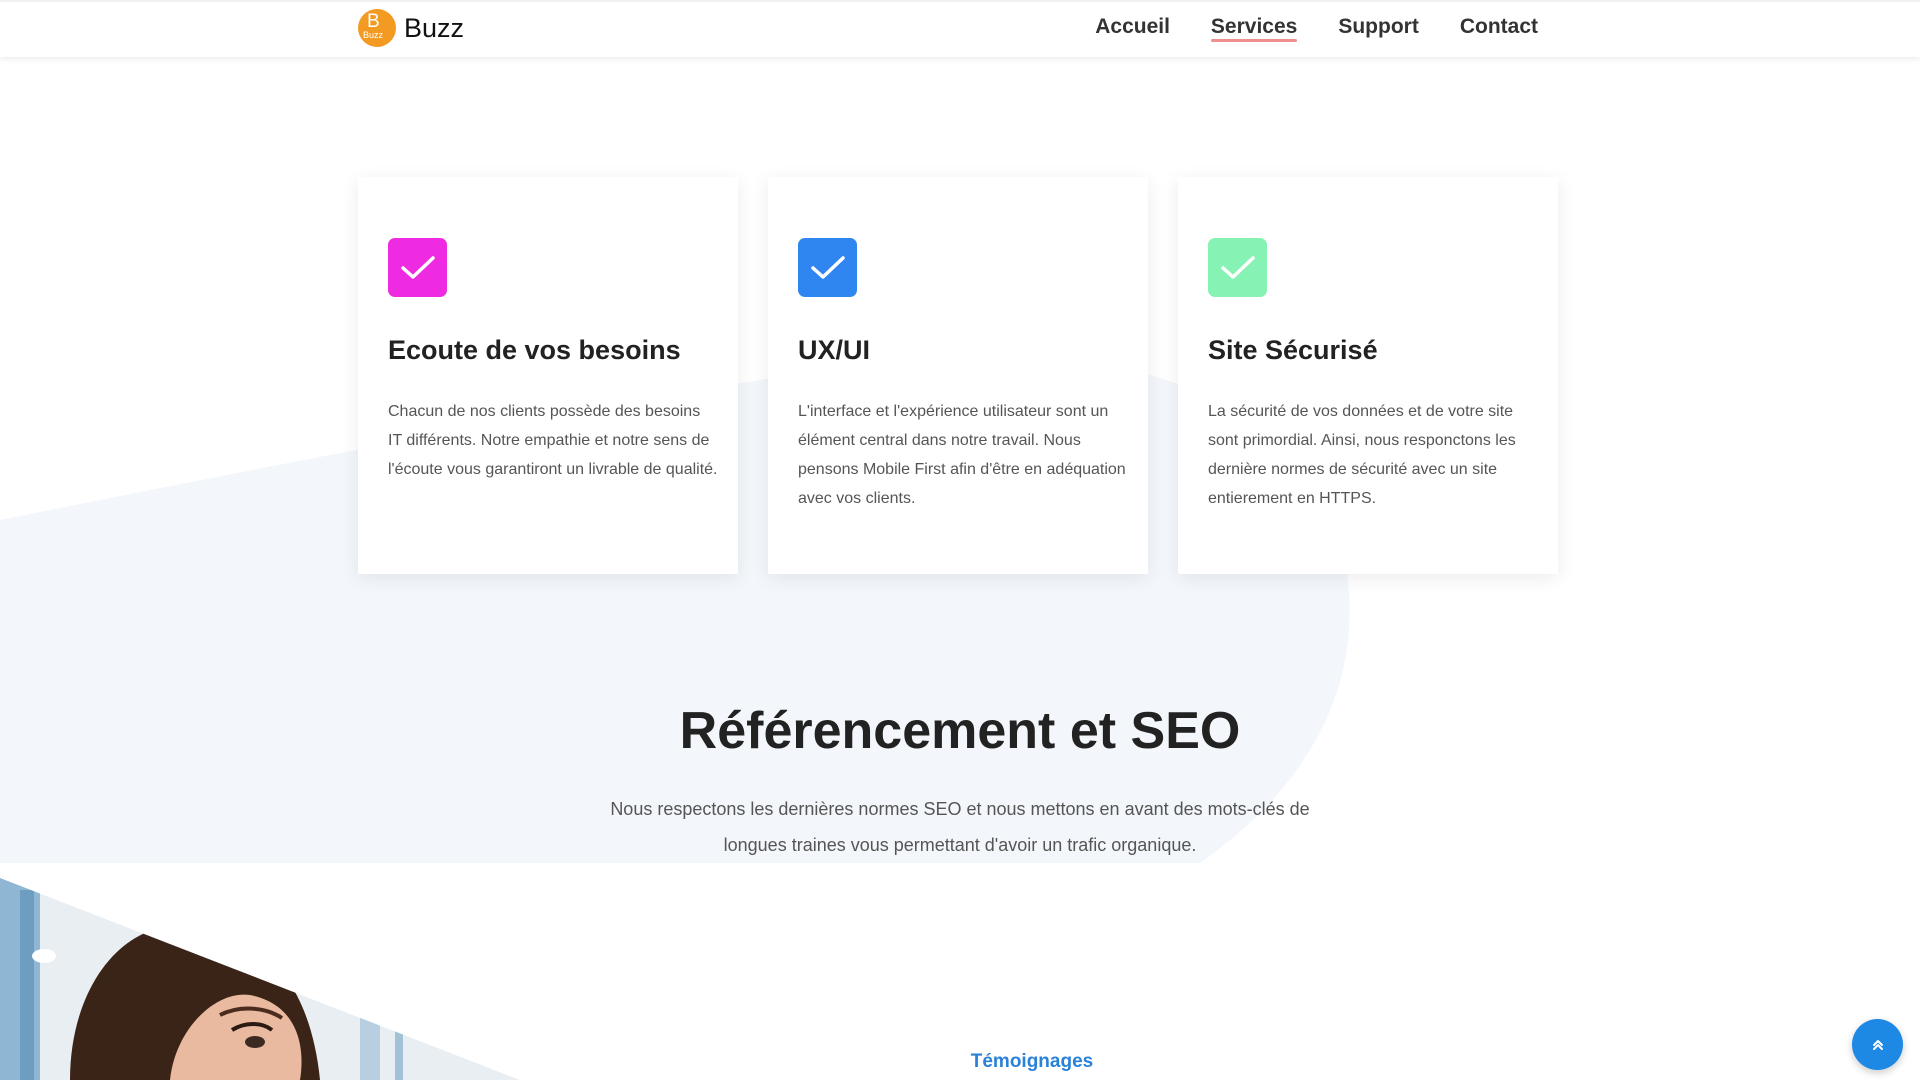  I want to click on header-top-border, so click(960, 1).